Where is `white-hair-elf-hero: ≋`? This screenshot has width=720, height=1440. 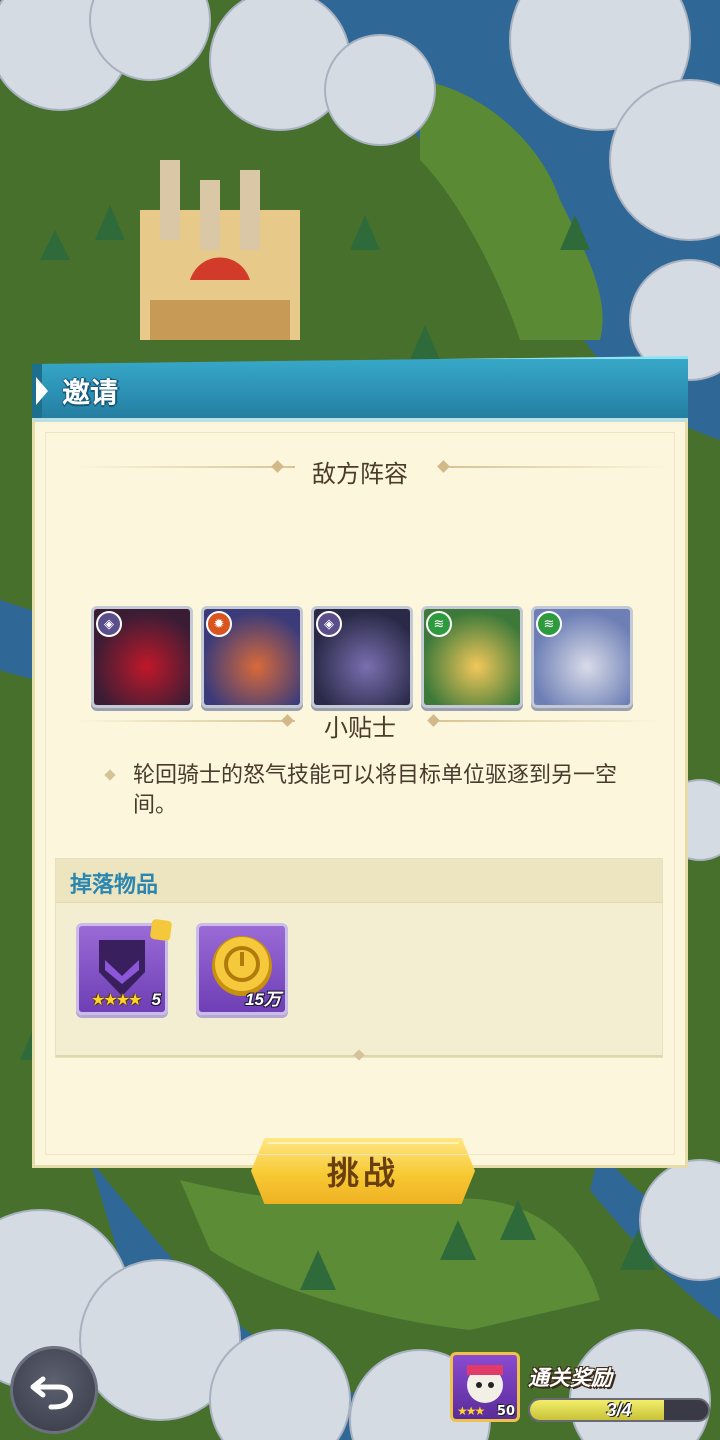 white-hair-elf-hero: ≋ is located at coordinates (582, 657).